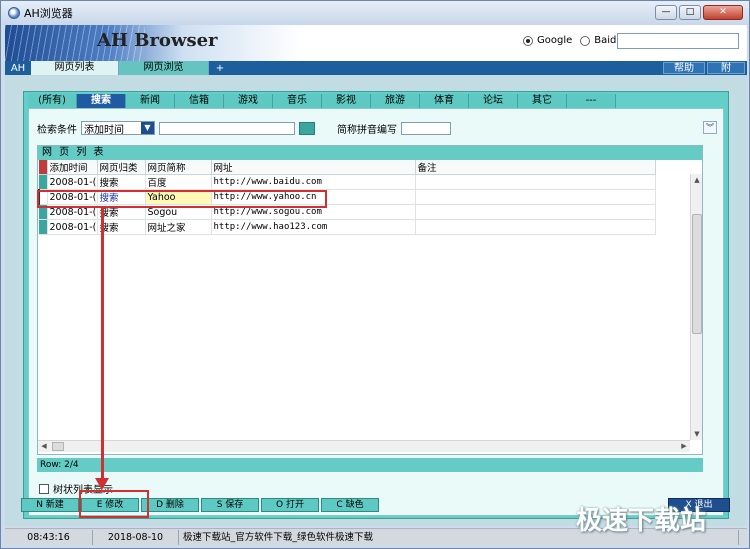  What do you see at coordinates (49, 537) in the screenshot?
I see `status-time: 08:43:16` at bounding box center [49, 537].